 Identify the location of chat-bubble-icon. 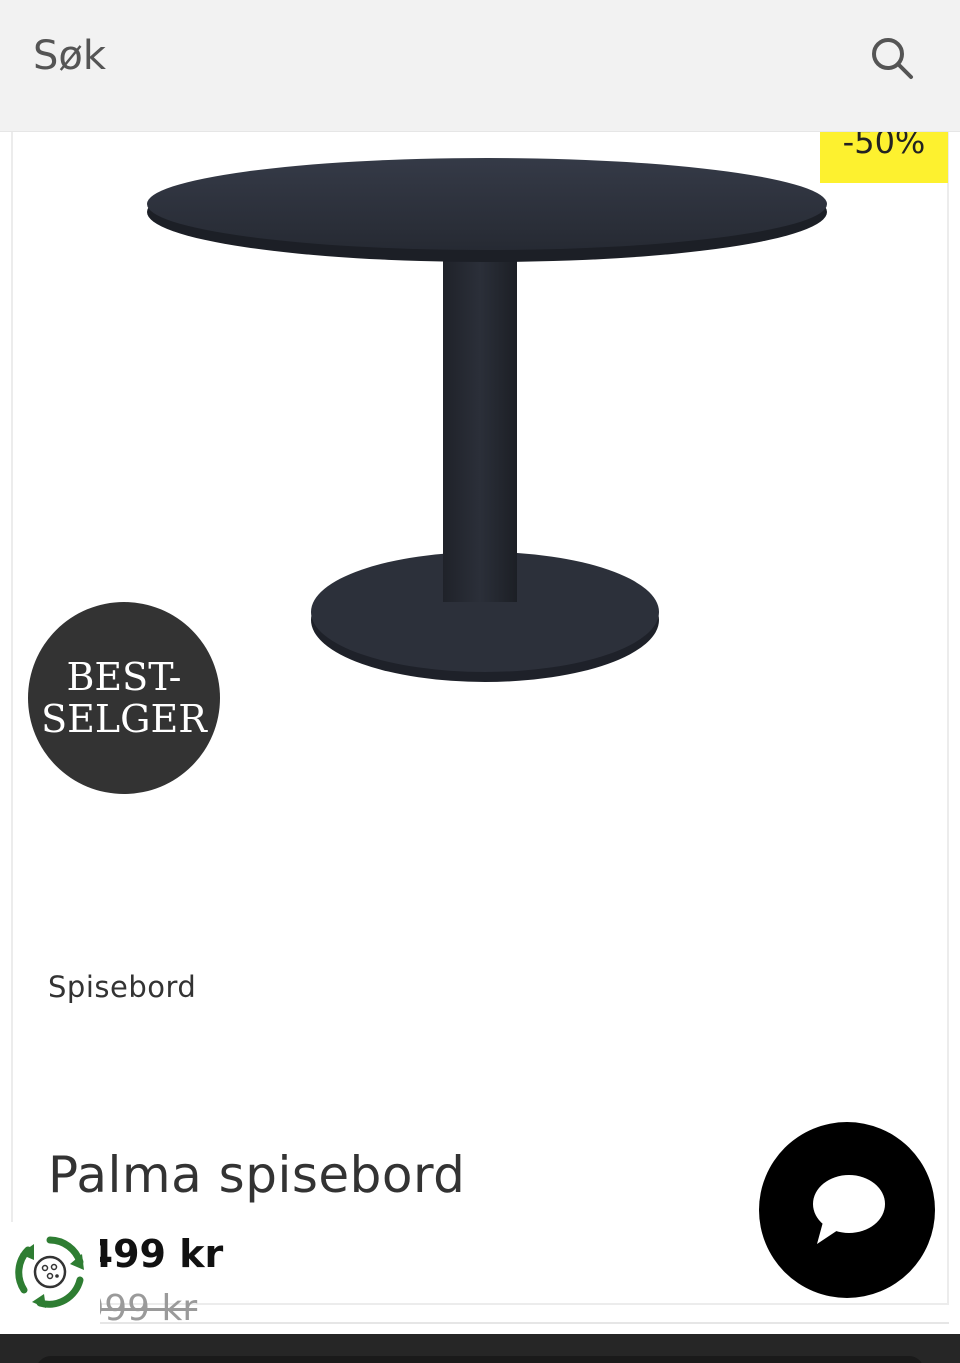
(849, 1209).